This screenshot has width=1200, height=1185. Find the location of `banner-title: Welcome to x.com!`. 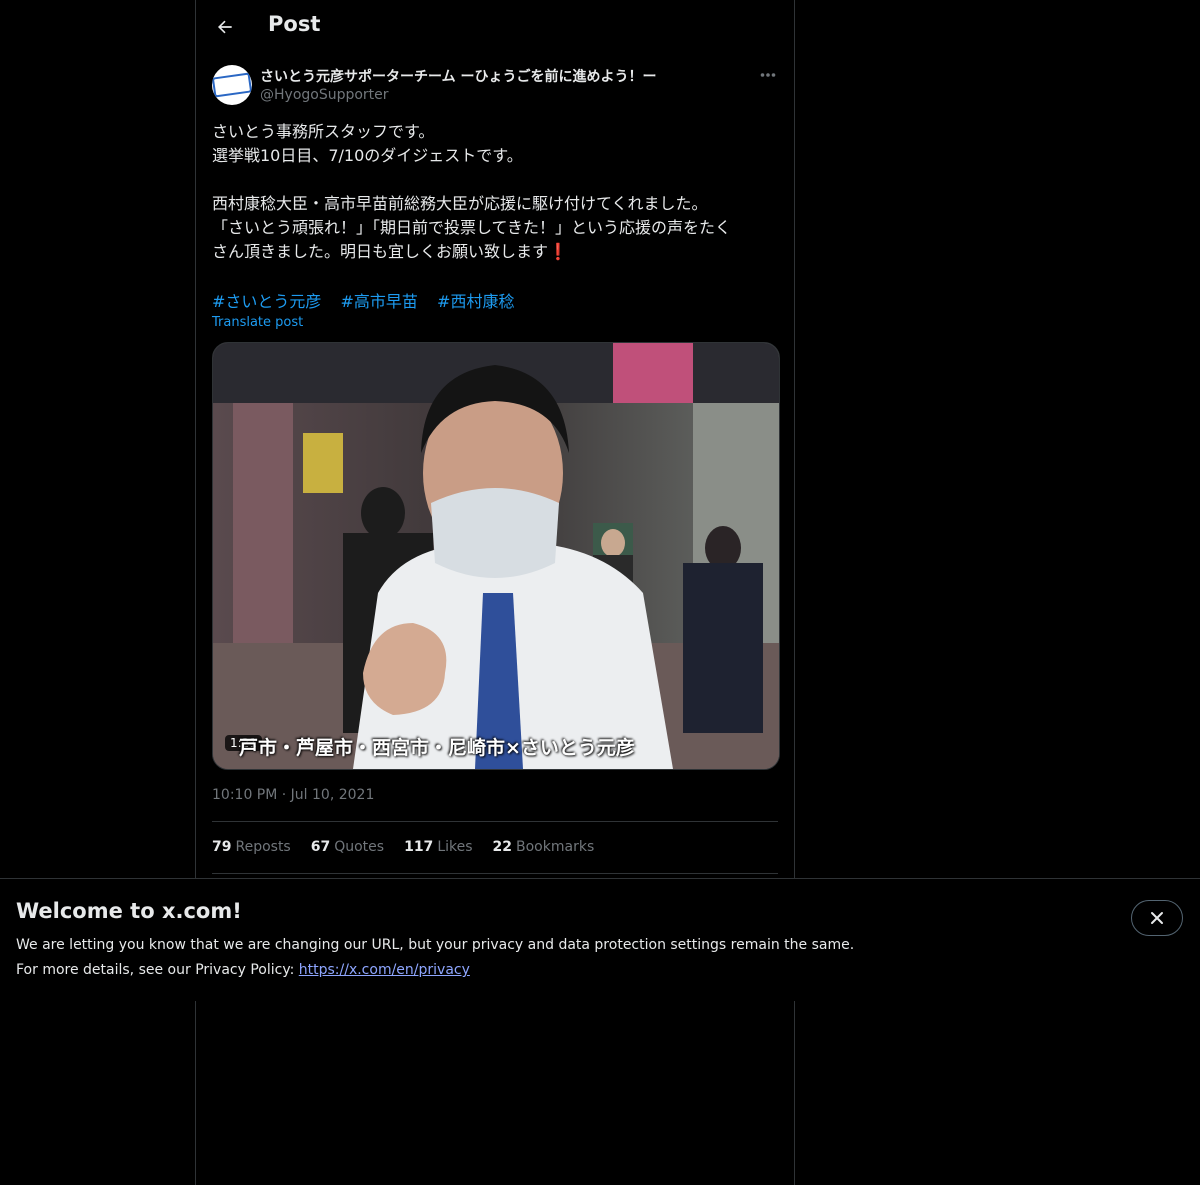

banner-title: Welcome to x.com! is located at coordinates (129, 911).